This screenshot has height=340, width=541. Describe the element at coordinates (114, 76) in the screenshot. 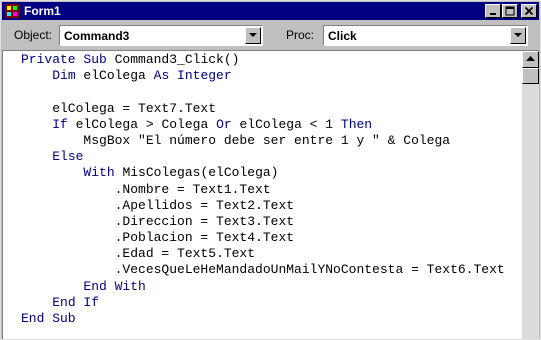

I see `code-token: elColega` at that location.